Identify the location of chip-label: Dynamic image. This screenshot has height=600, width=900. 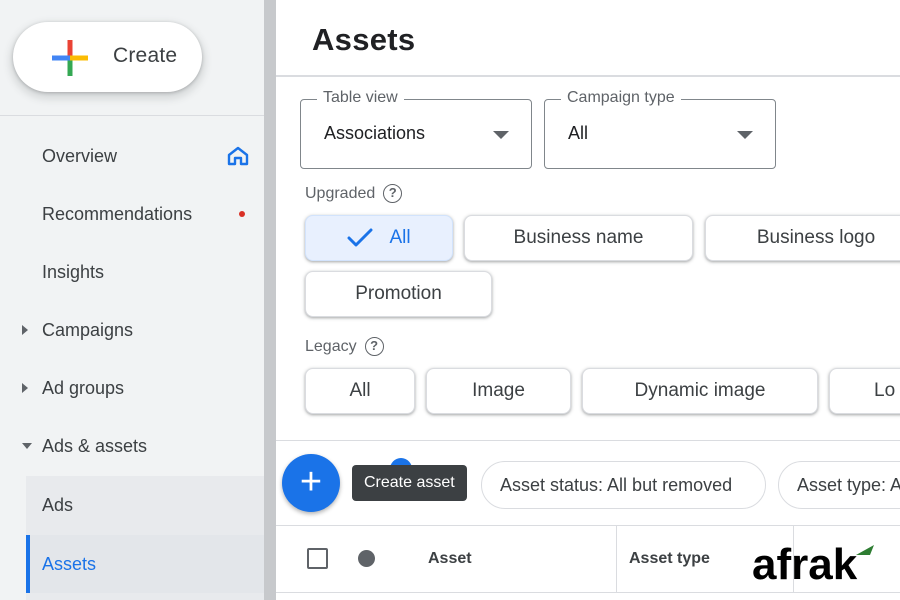
(700, 390).